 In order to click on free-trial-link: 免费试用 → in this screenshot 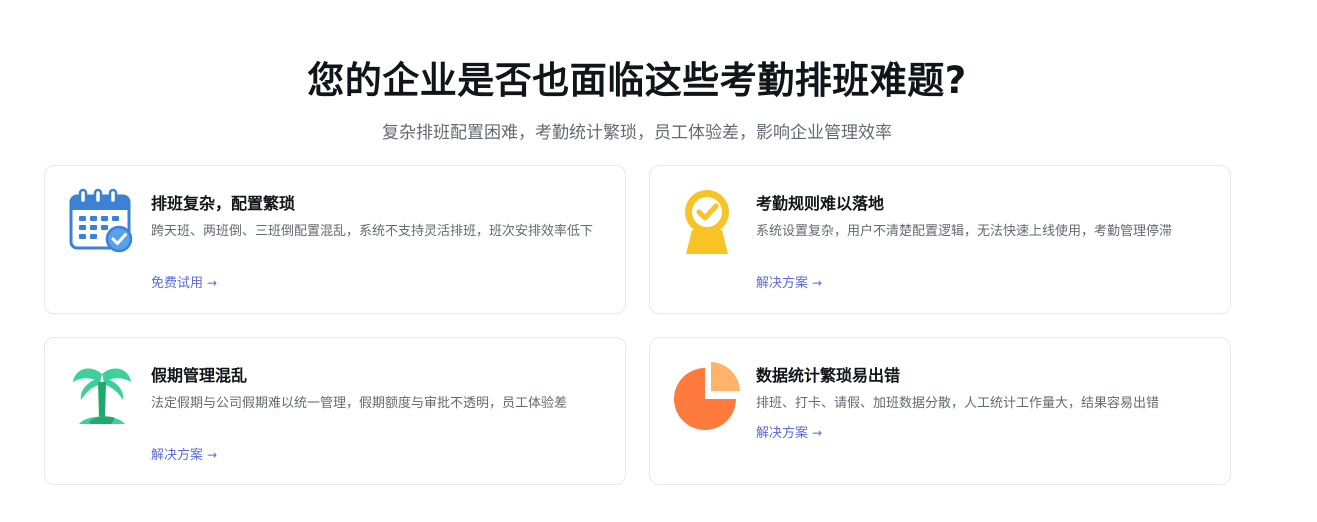, I will do `click(184, 281)`.